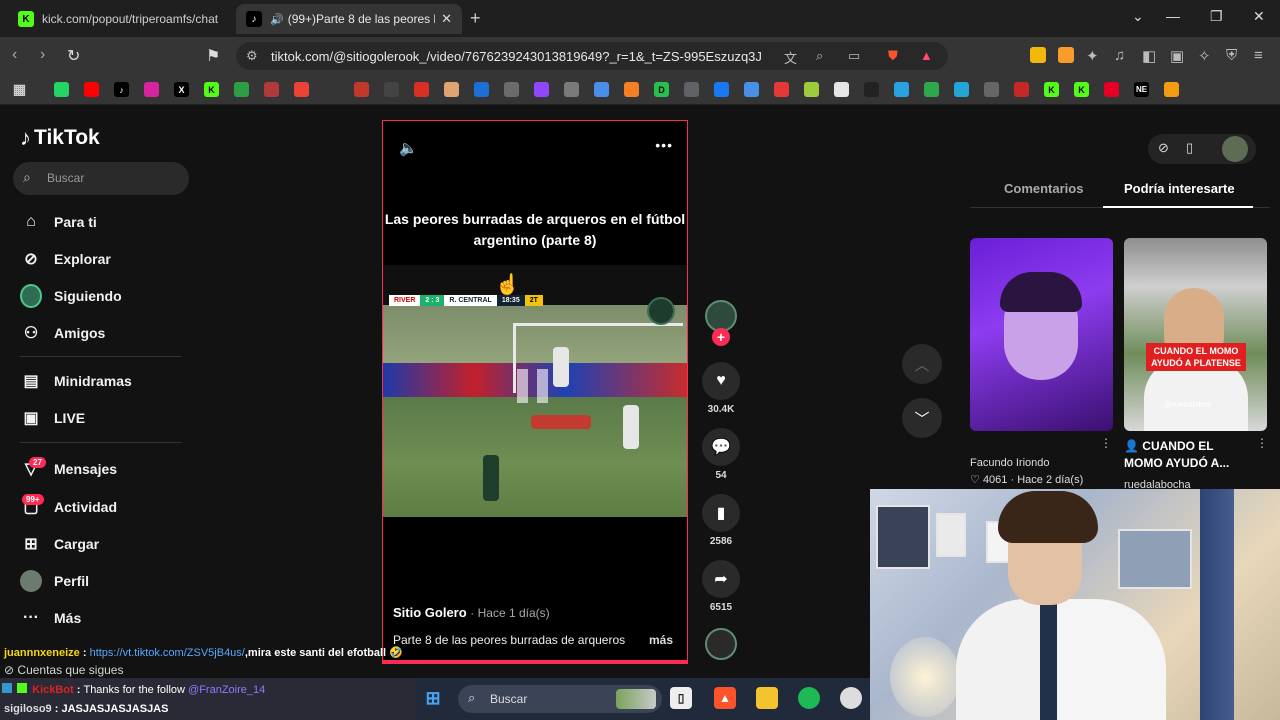 The height and width of the screenshot is (720, 1280). What do you see at coordinates (63, 333) in the screenshot?
I see `sidebar-item-amigos: ⚇ Amigos` at bounding box center [63, 333].